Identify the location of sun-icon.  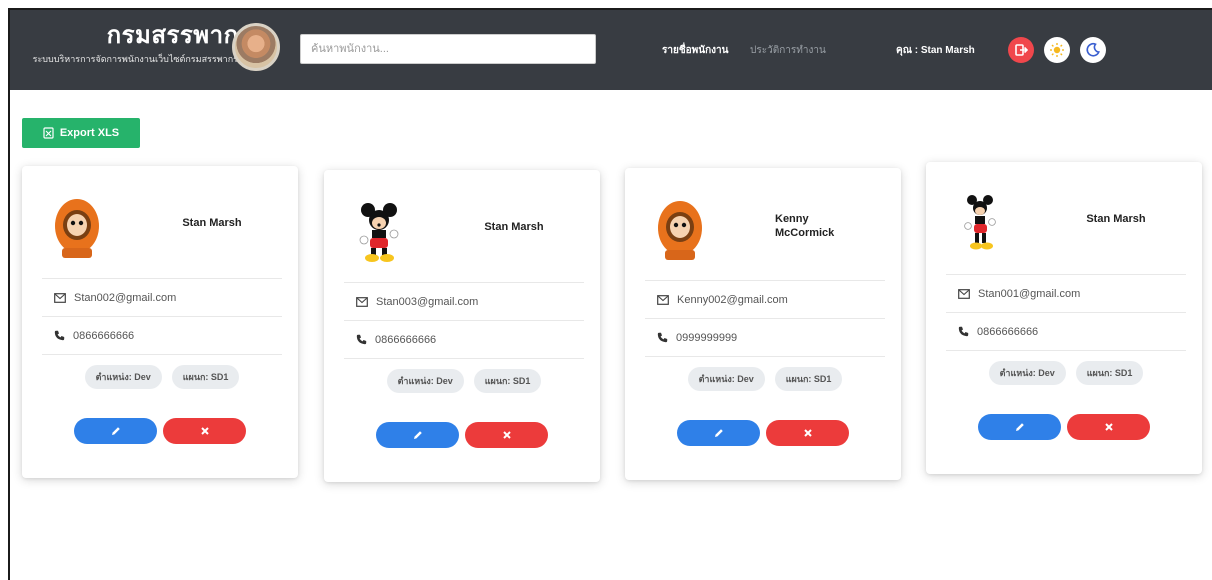
(1057, 50).